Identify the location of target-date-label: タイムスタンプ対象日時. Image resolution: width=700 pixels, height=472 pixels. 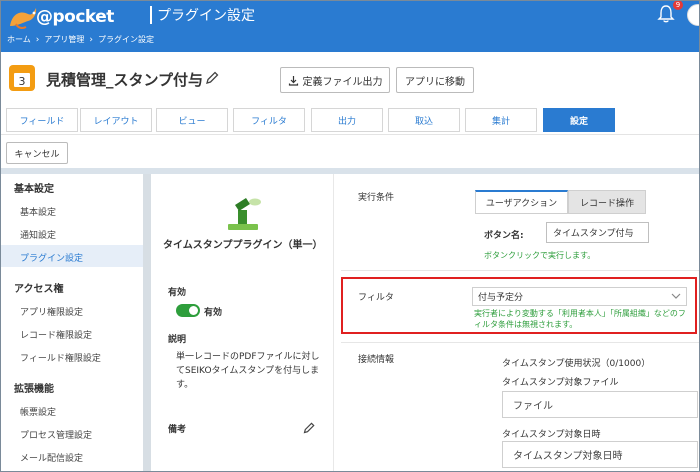
(551, 435).